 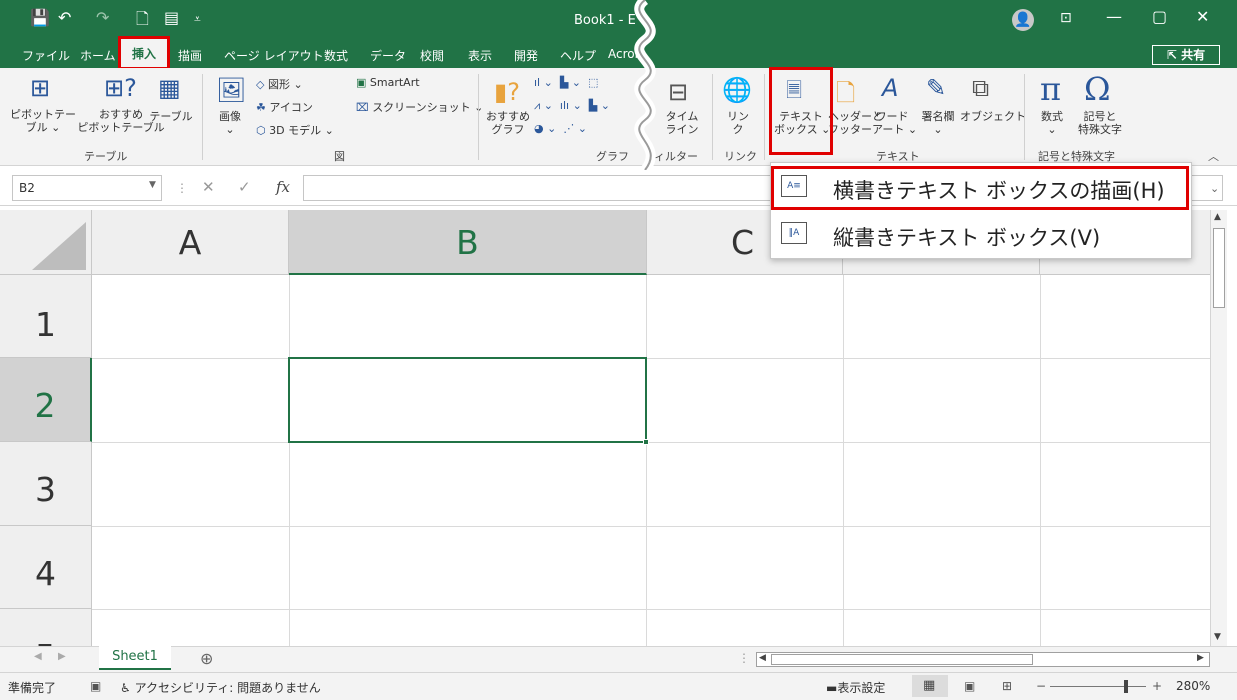 What do you see at coordinates (244, 187) in the screenshot?
I see `enter-icon: ✓` at bounding box center [244, 187].